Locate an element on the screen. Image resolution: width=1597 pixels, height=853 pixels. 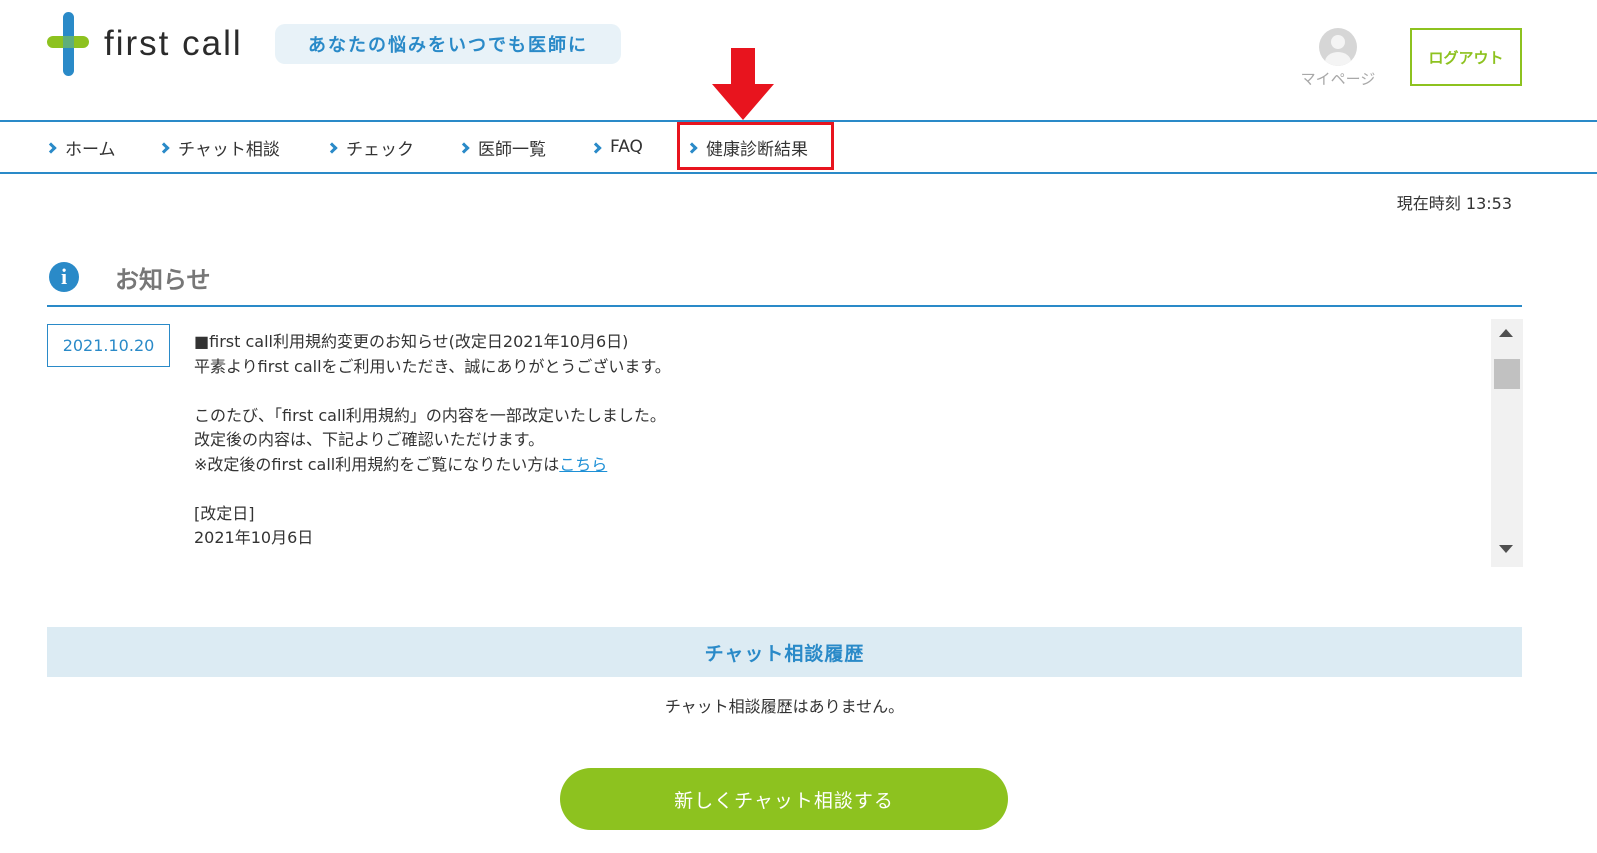
scroll-up-arrow-icon is located at coordinates (1506, 333).